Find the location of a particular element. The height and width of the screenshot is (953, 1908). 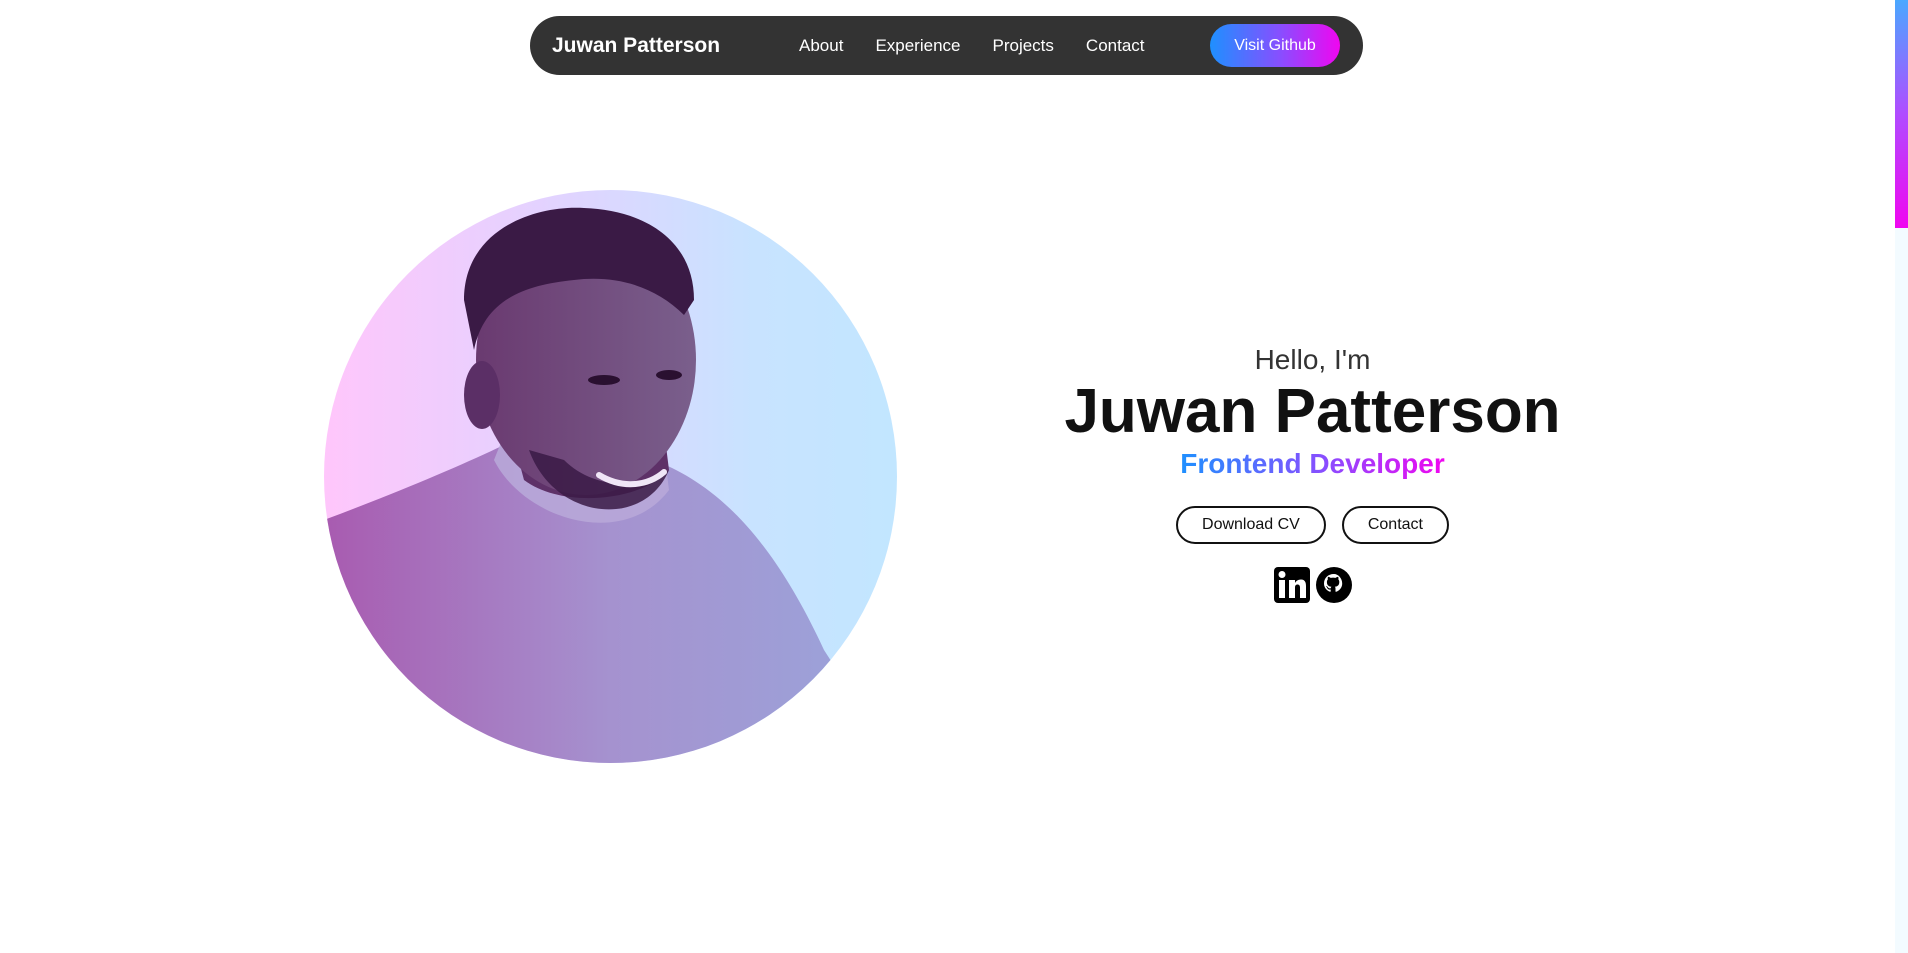

contact-button: Contact is located at coordinates (1395, 525).